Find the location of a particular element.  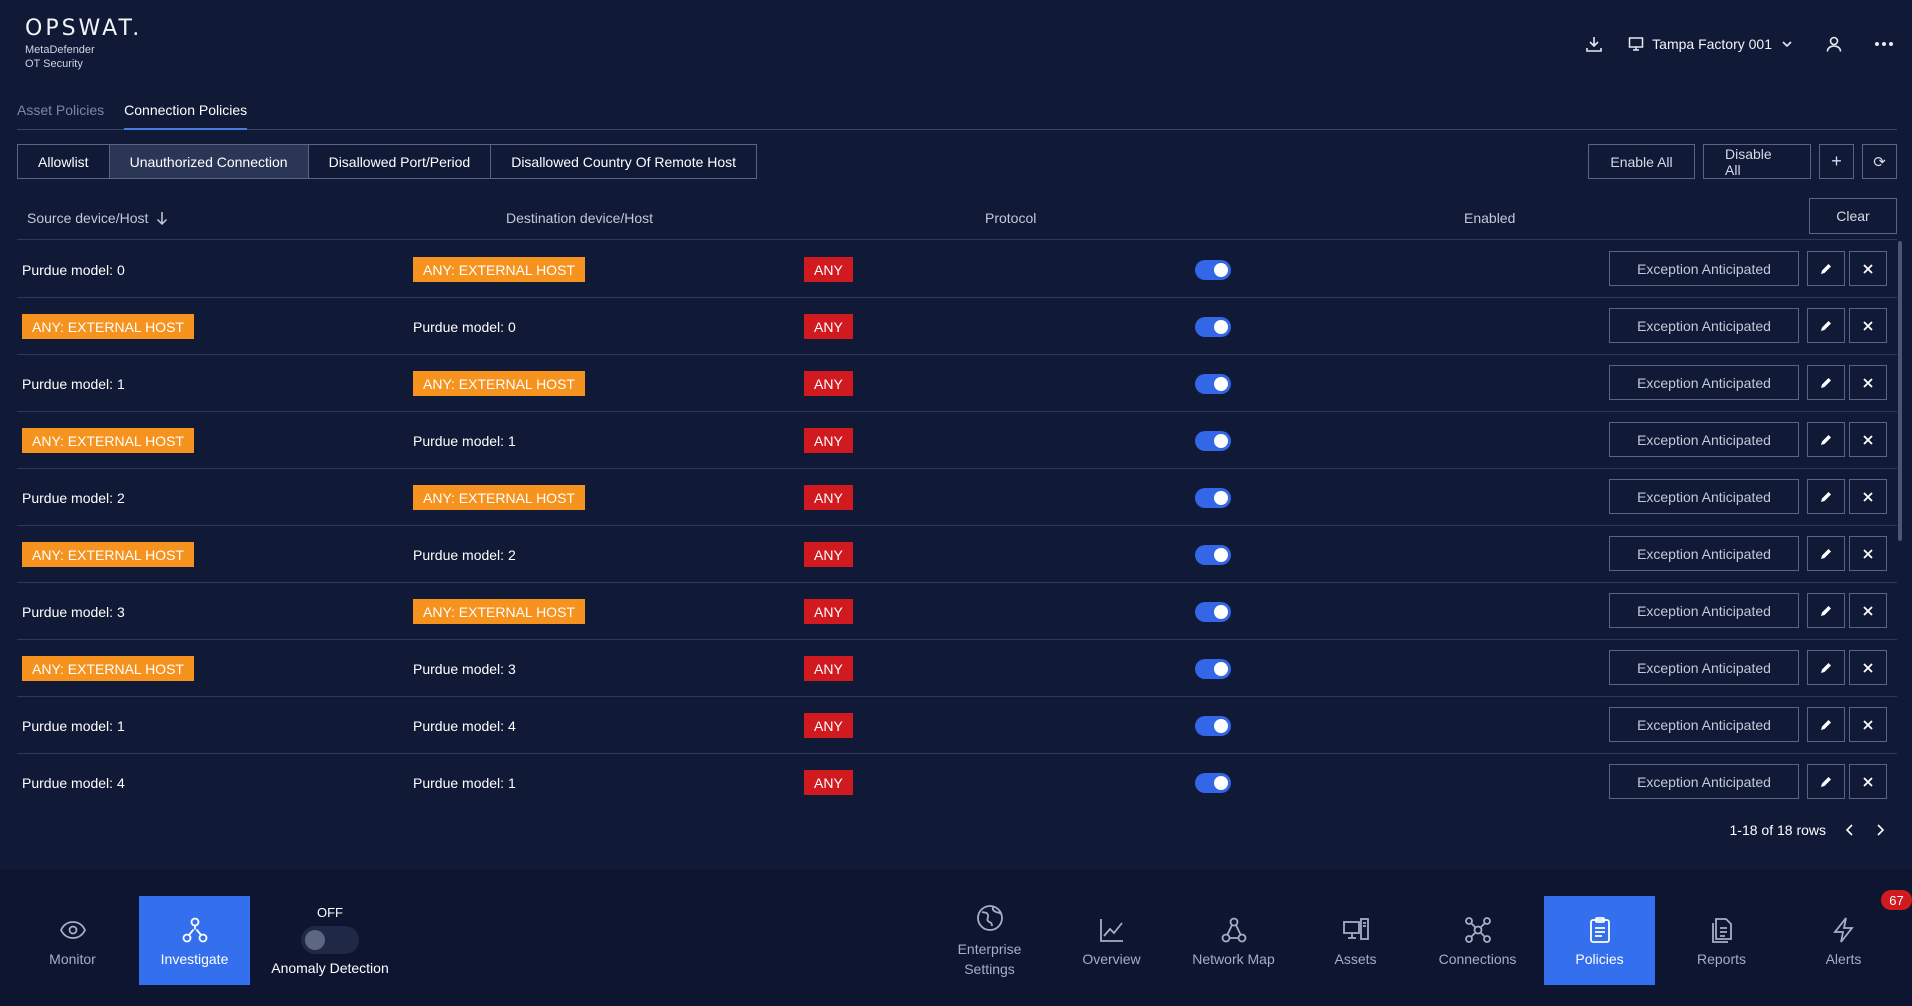

nav-investigate: Investigate is located at coordinates (194, 940).